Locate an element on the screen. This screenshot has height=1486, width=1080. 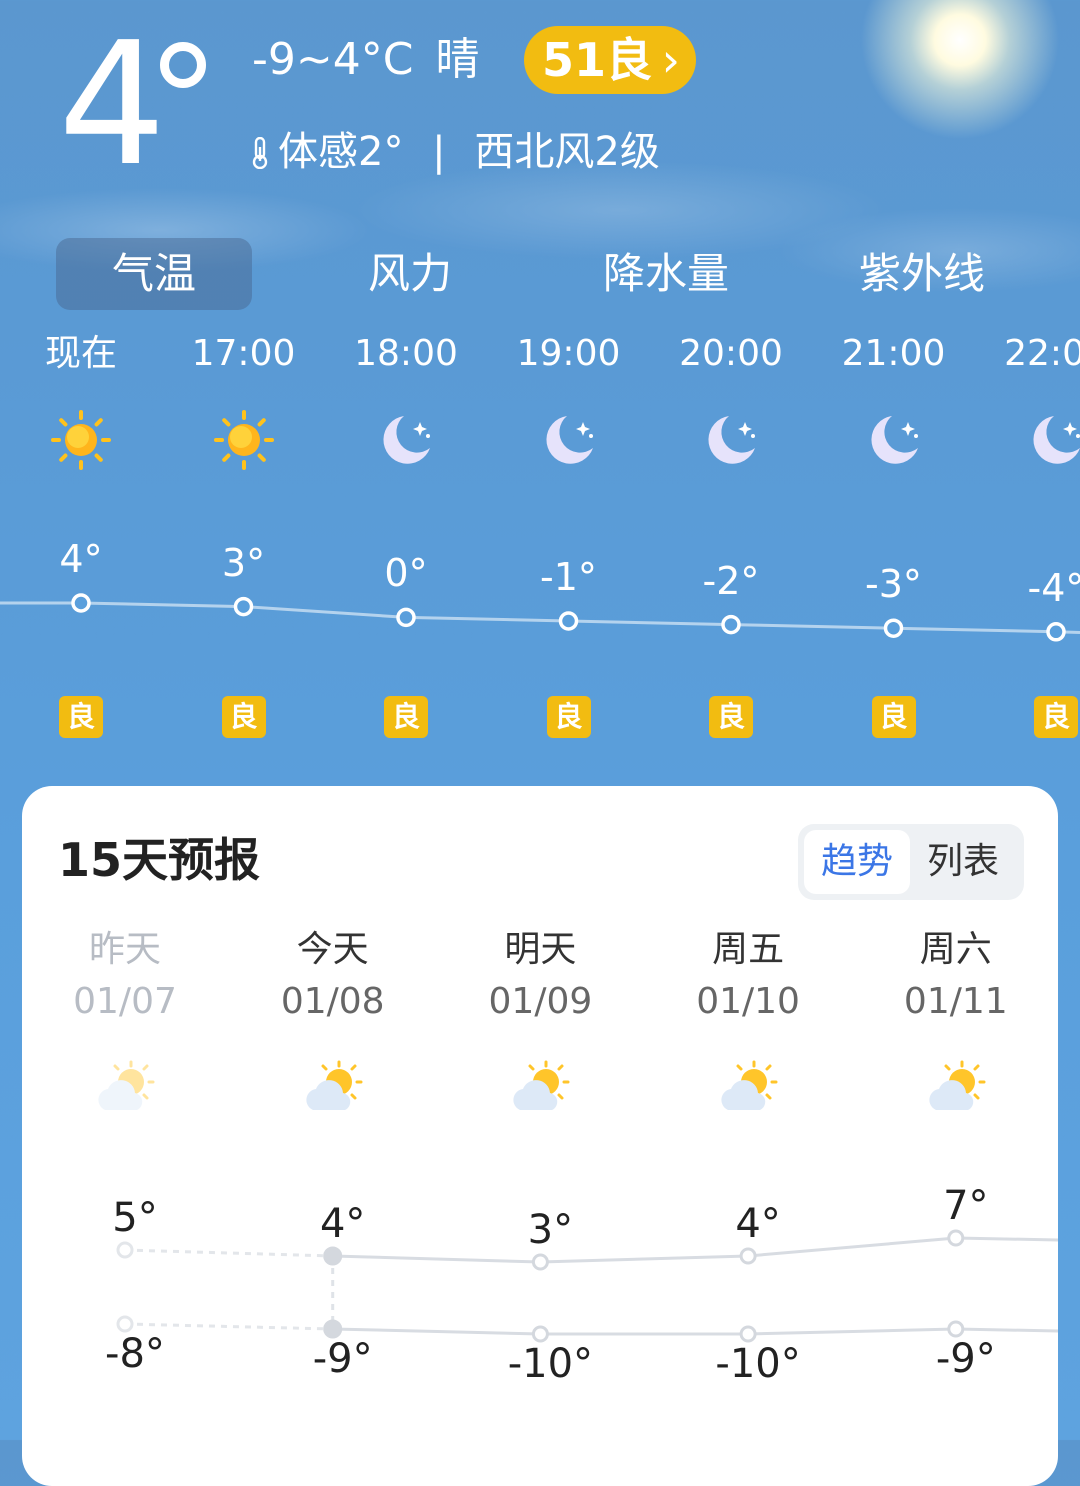
forecast-day: 周六 01/11 is located at coordinates (956, 1018).